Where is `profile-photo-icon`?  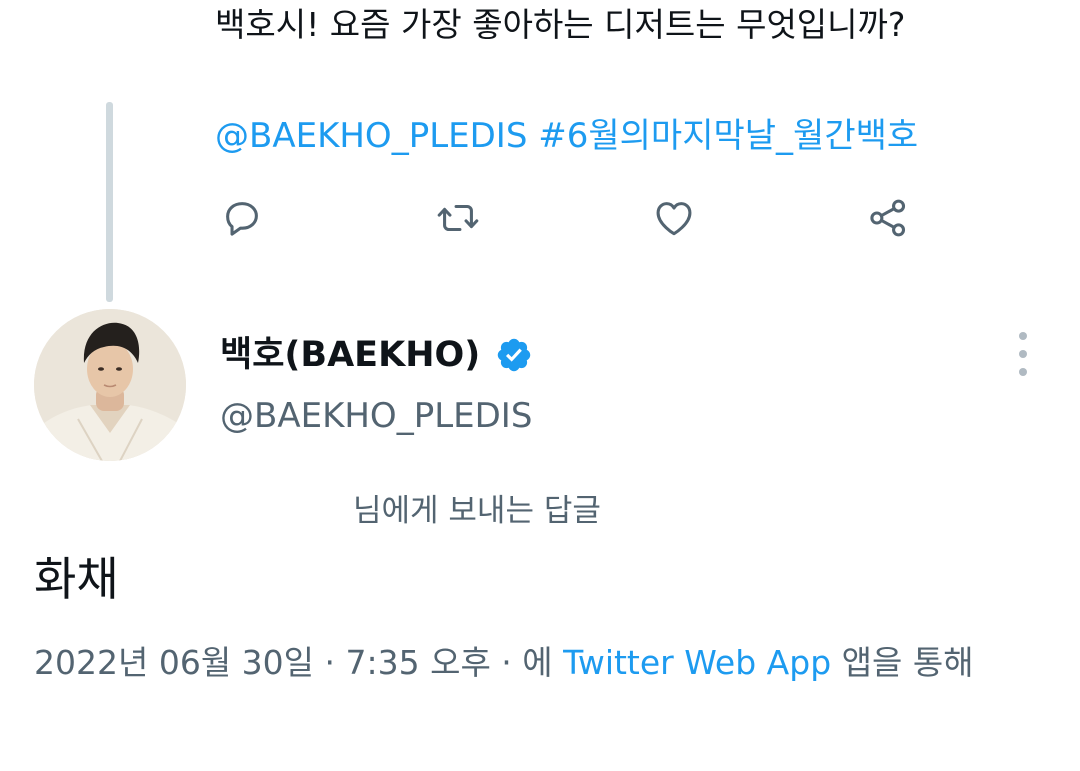
profile-photo-icon is located at coordinates (110, 385).